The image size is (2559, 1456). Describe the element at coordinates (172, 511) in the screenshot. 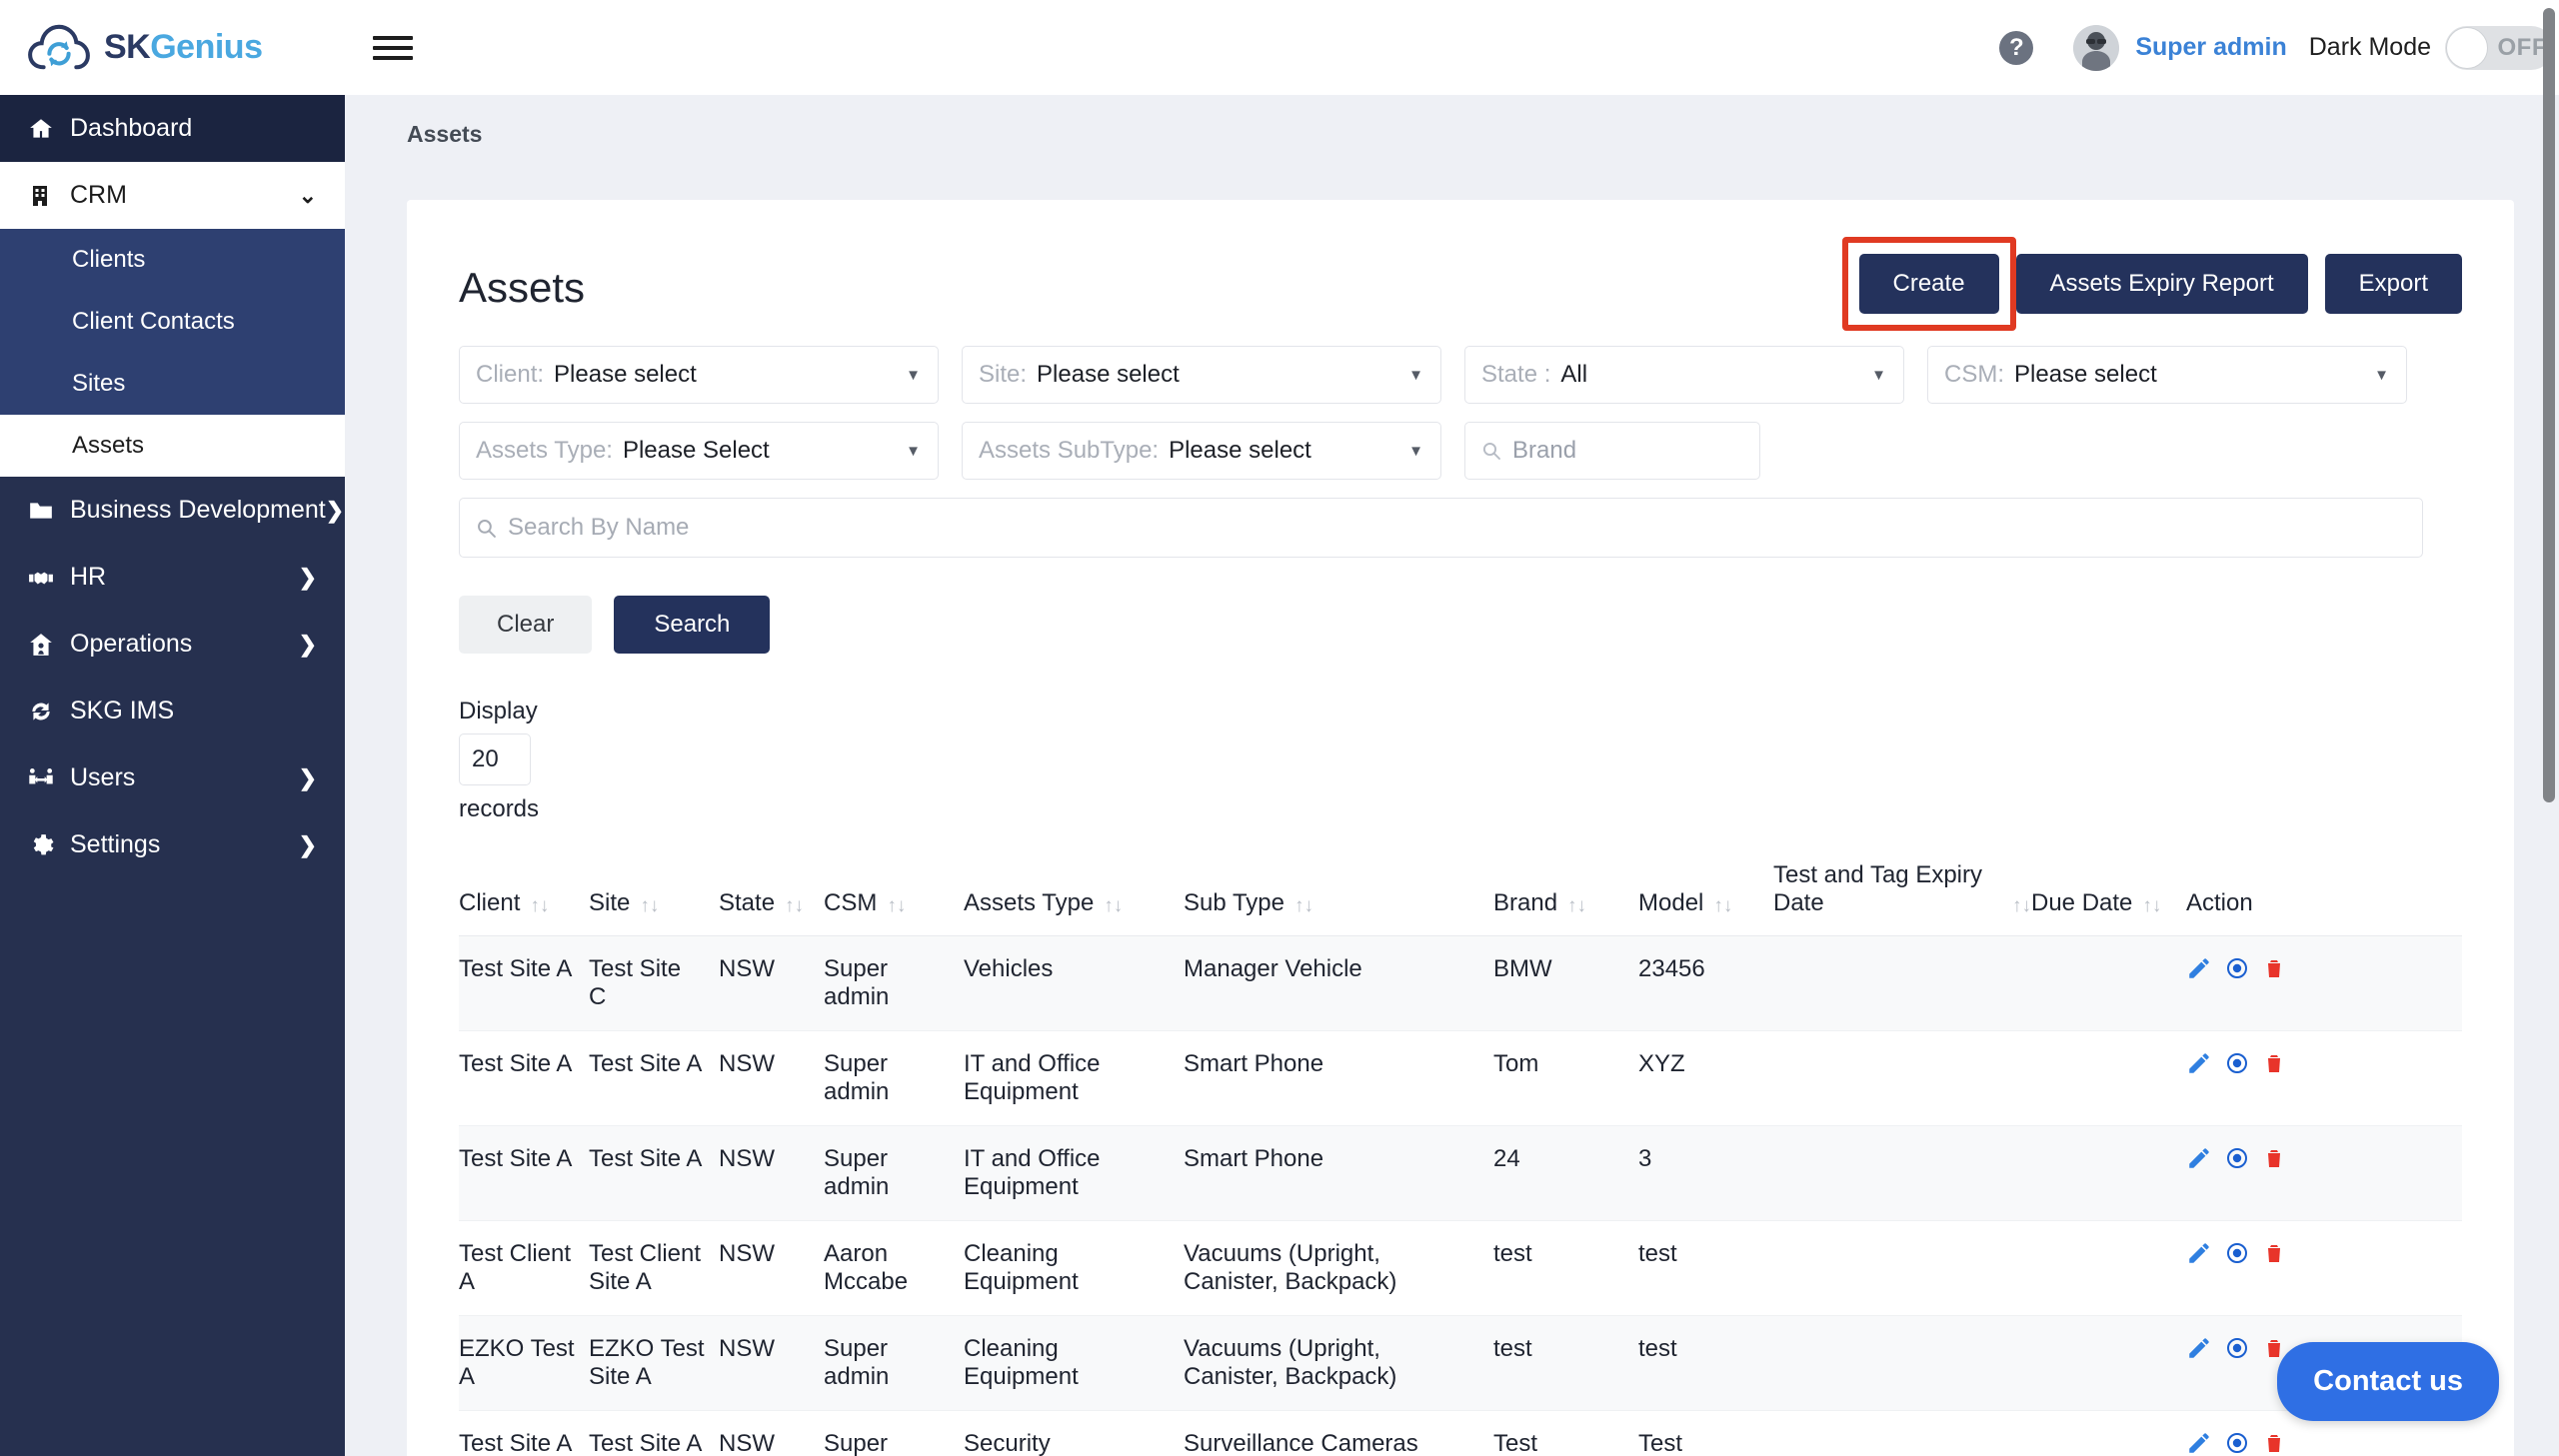

I see `sidebar-item-business-development: Business Development ❯` at that location.